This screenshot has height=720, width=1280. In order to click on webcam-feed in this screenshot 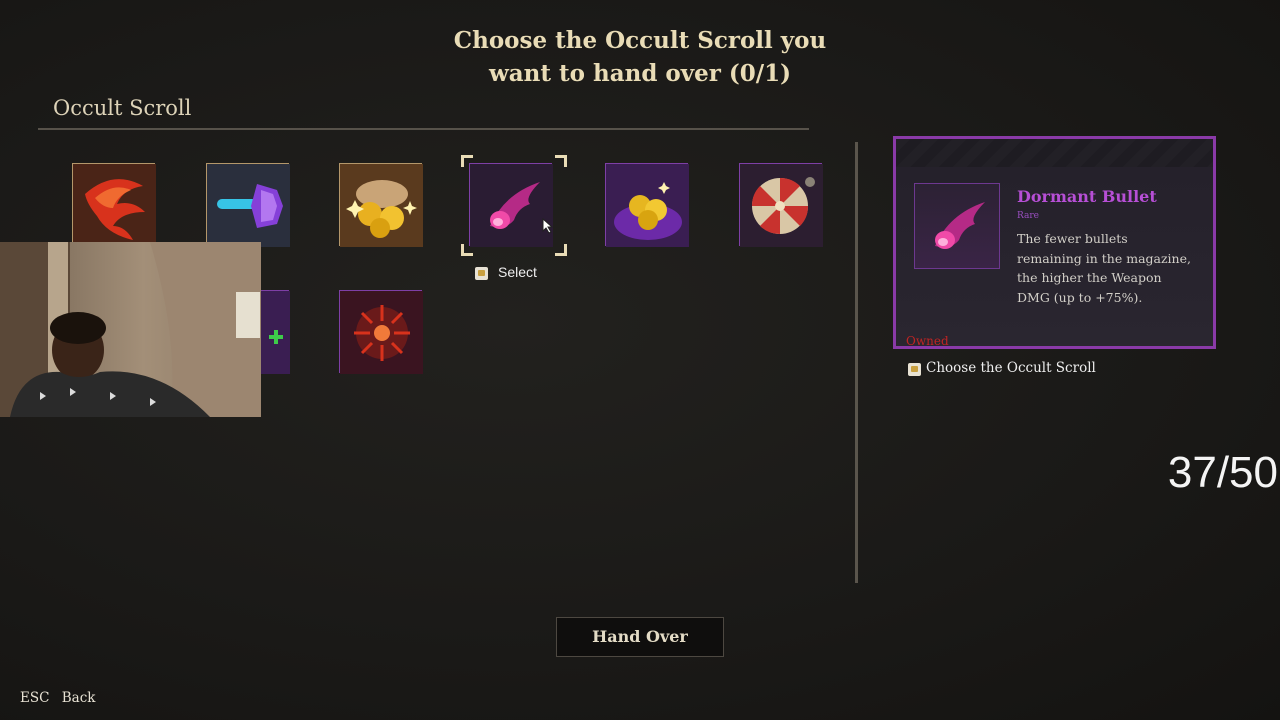, I will do `click(130, 329)`.